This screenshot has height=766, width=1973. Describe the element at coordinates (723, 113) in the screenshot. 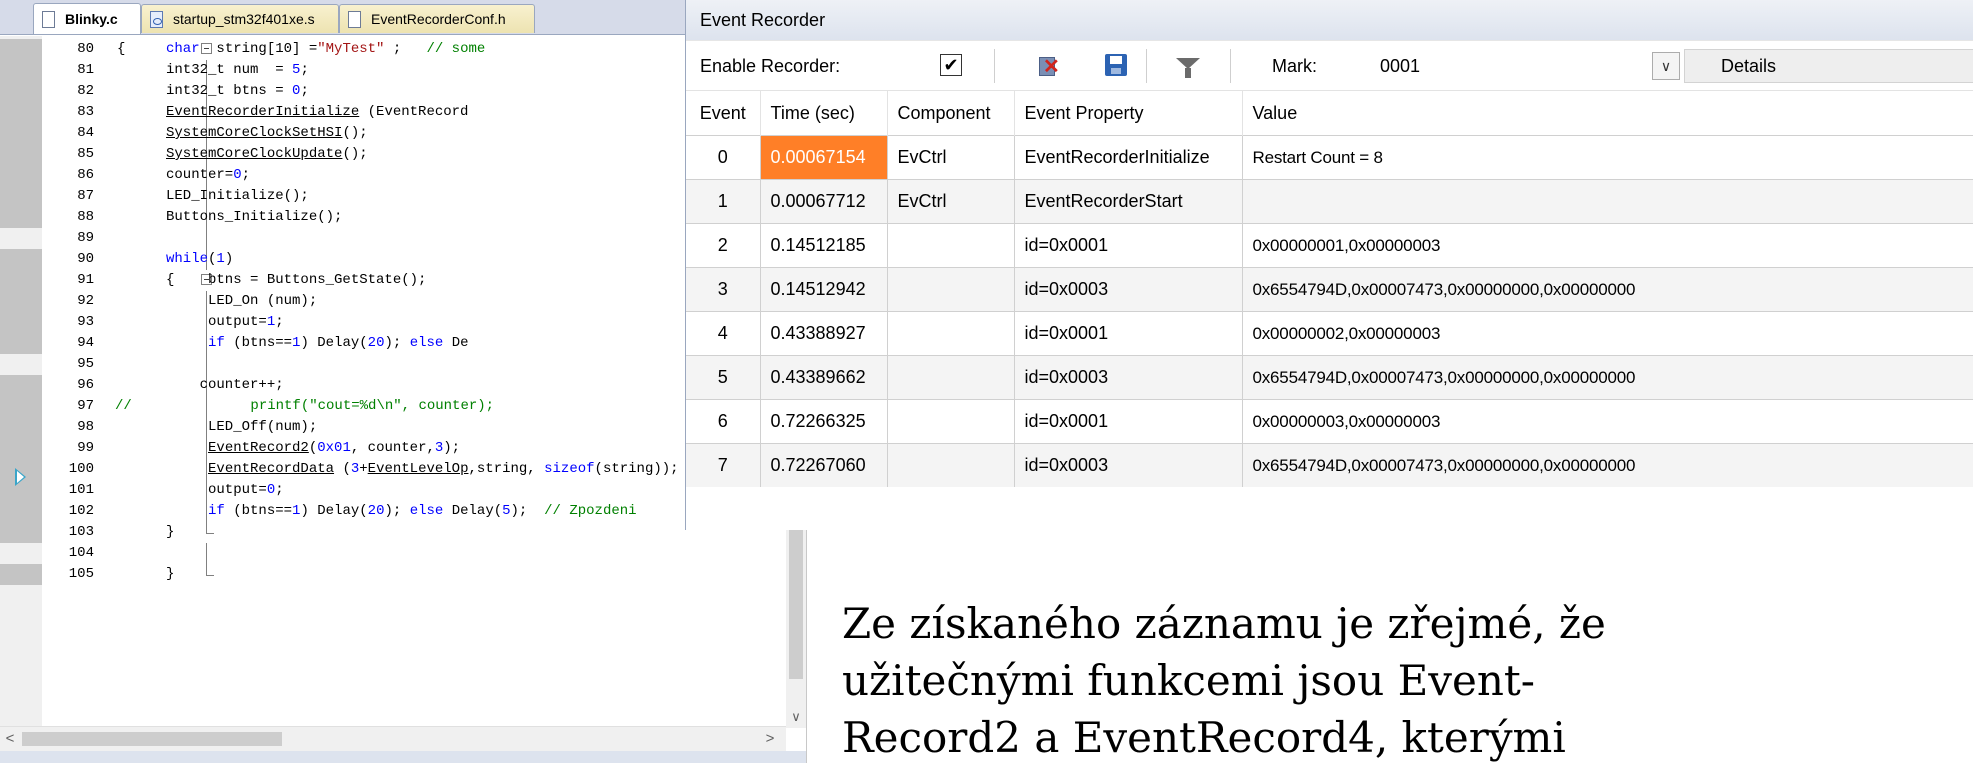

I see `column-header-event: Event` at that location.